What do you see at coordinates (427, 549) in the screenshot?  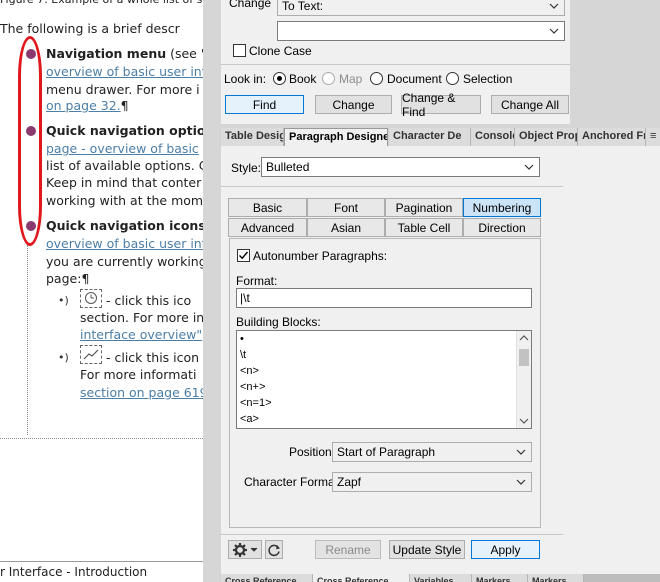 I see `update-style-button: Update Style` at bounding box center [427, 549].